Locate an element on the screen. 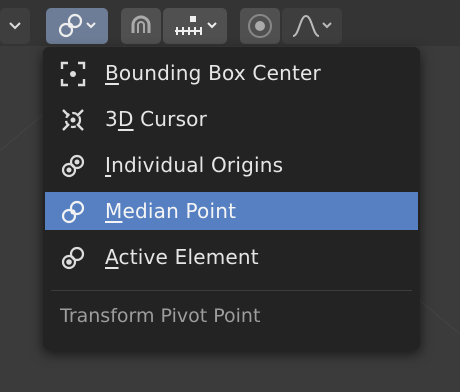 The image size is (460, 392). bounding-box-center-icon is located at coordinates (73, 74).